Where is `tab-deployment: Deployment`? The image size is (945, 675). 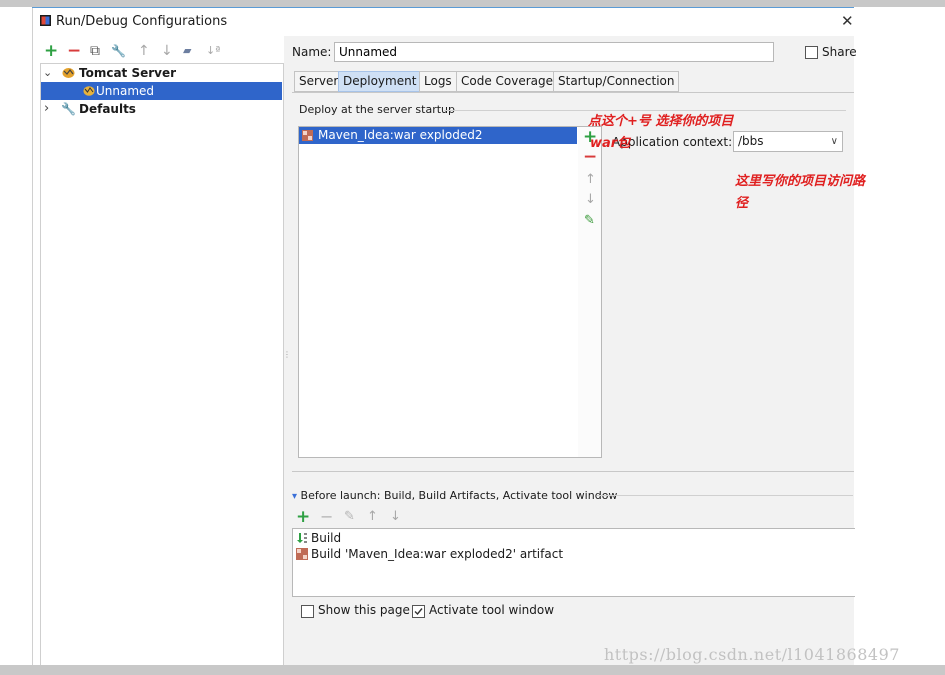 tab-deployment: Deployment is located at coordinates (380, 81).